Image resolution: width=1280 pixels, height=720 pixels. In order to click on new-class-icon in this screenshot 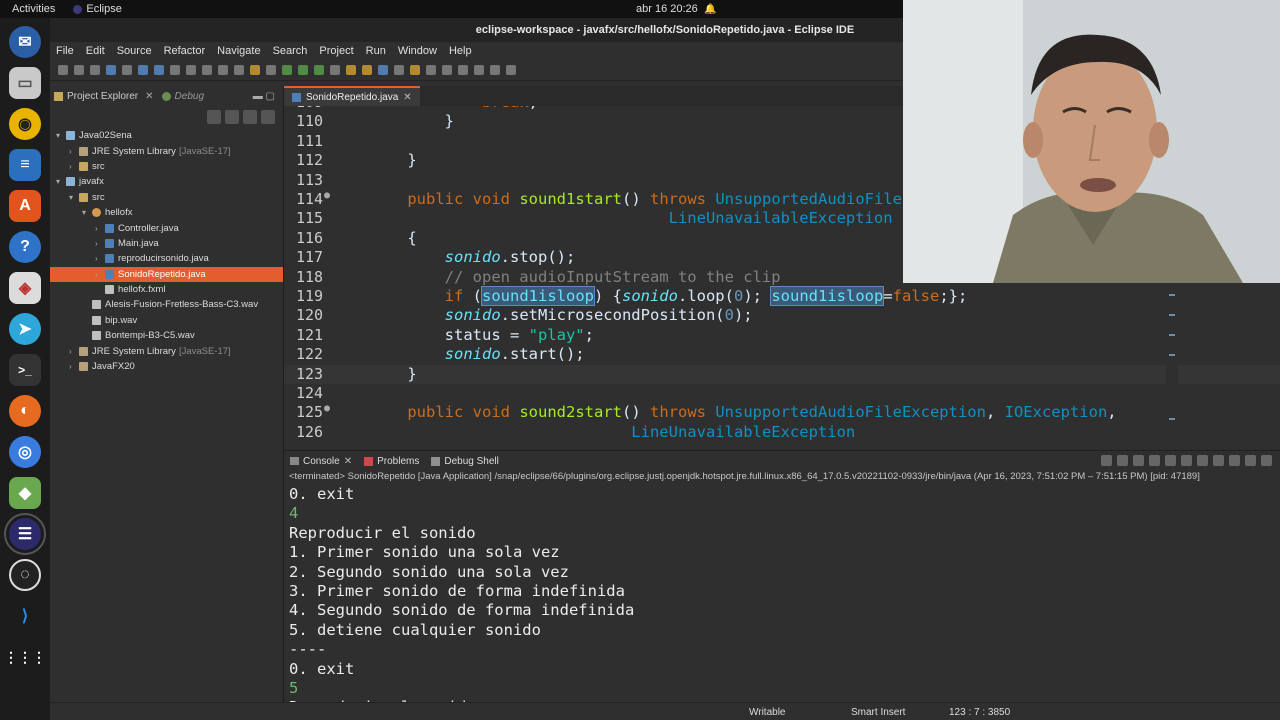, I will do `click(383, 69)`.